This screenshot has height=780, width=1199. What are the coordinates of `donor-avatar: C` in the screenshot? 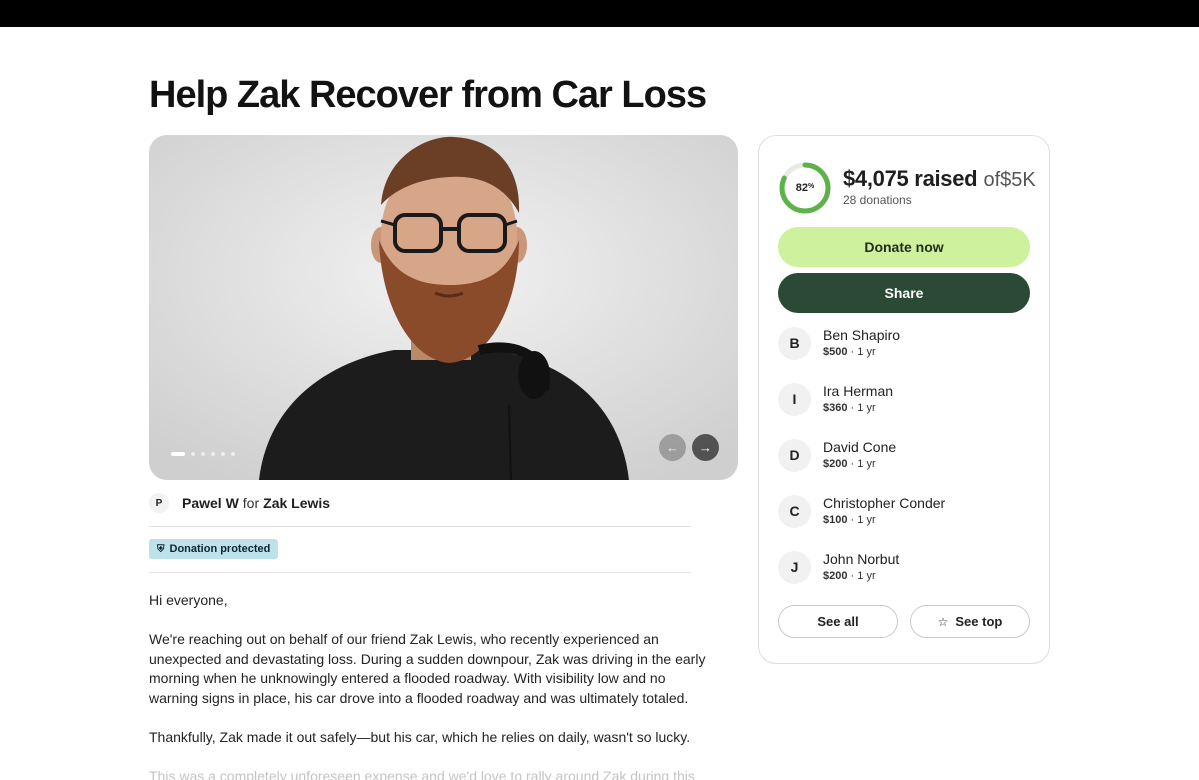 It's located at (794, 511).